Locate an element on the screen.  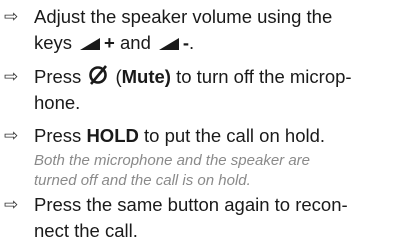
step-text: Press HOLD to put the call on hold. is located at coordinates (214, 136).